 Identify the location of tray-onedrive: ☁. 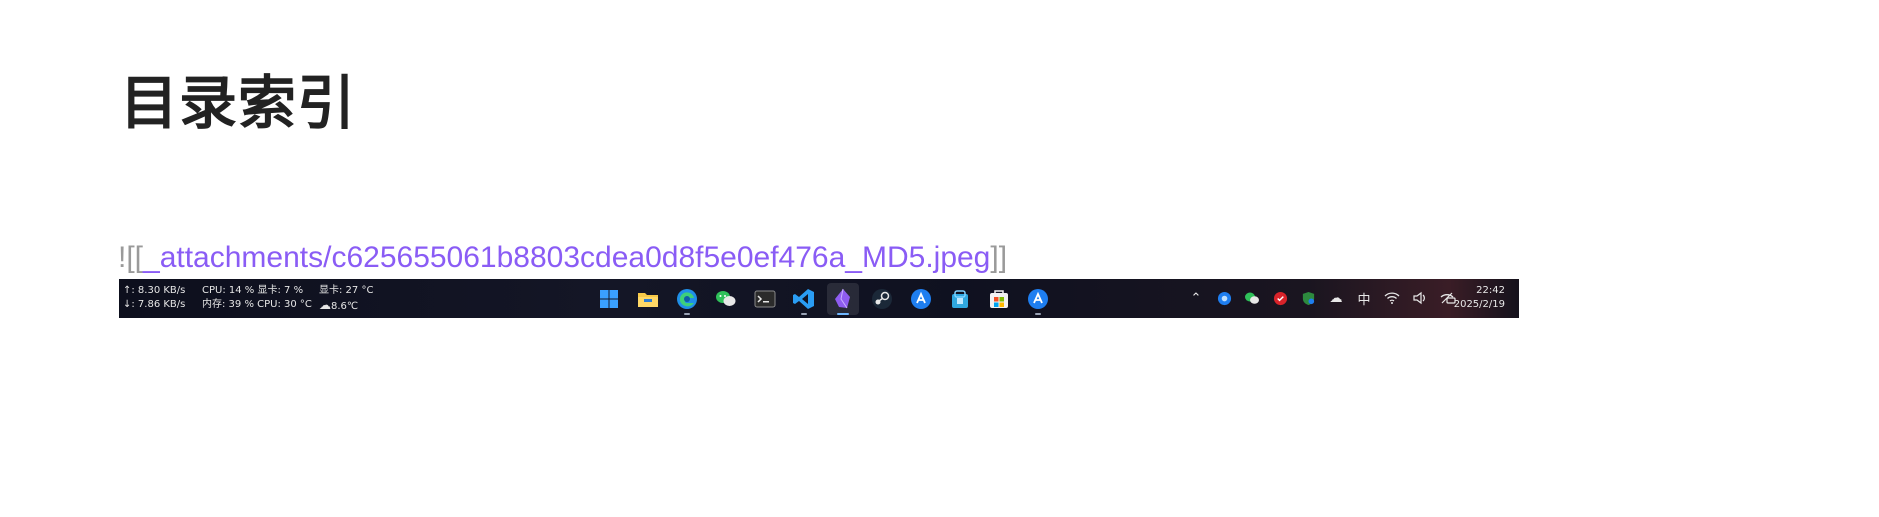
(1336, 298).